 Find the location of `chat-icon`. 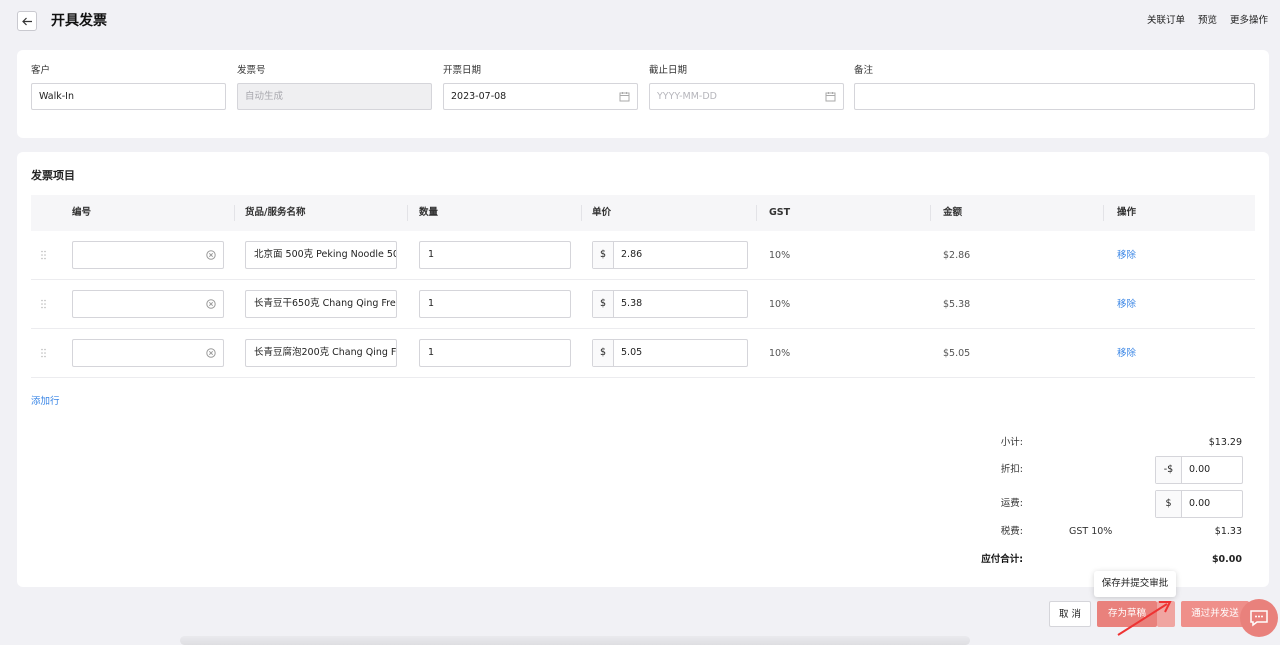

chat-icon is located at coordinates (1259, 618).